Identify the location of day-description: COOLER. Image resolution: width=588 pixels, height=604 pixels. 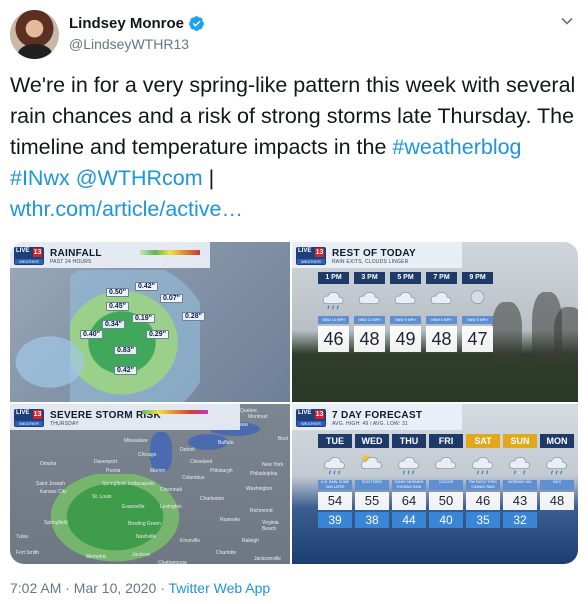
(446, 485).